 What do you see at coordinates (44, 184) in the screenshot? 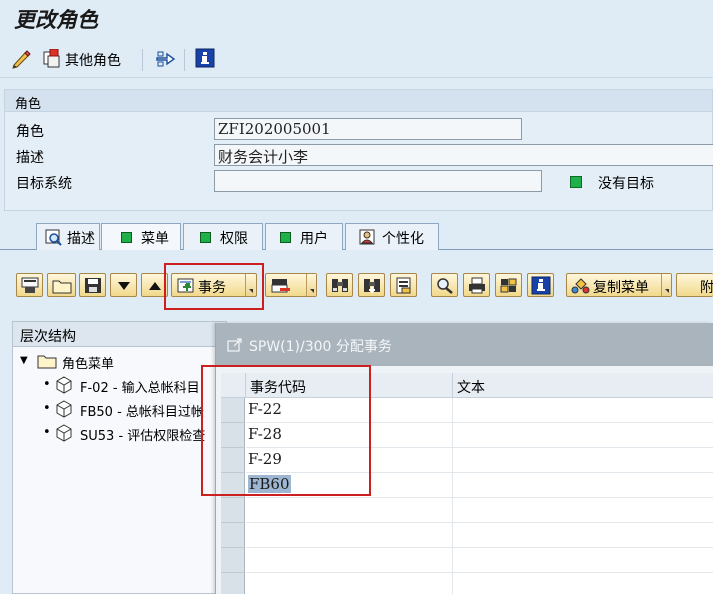
I see `target-system-label: 目标系统` at bounding box center [44, 184].